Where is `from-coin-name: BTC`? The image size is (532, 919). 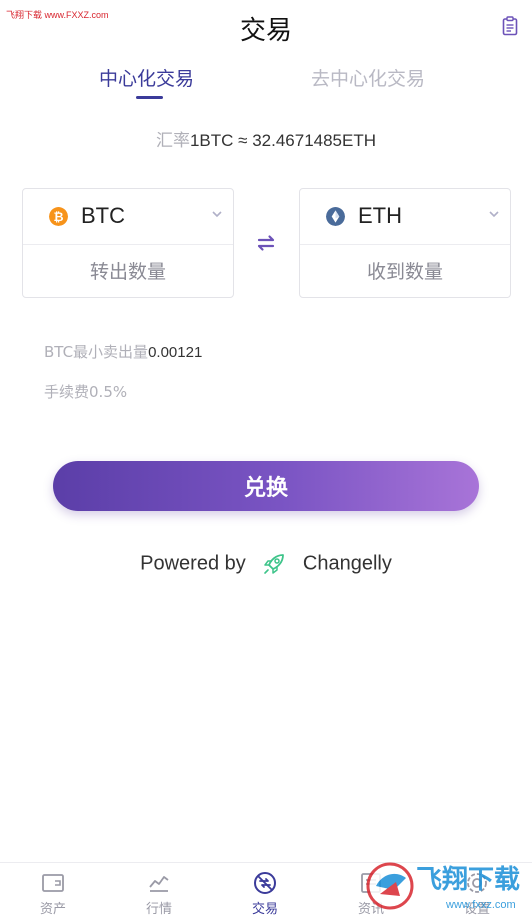
from-coin-name: BTC is located at coordinates (103, 215).